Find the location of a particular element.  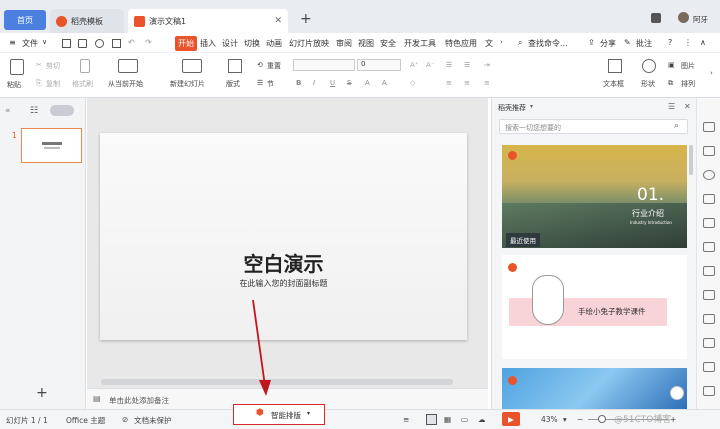

share-button: 分享 is located at coordinates (608, 43).